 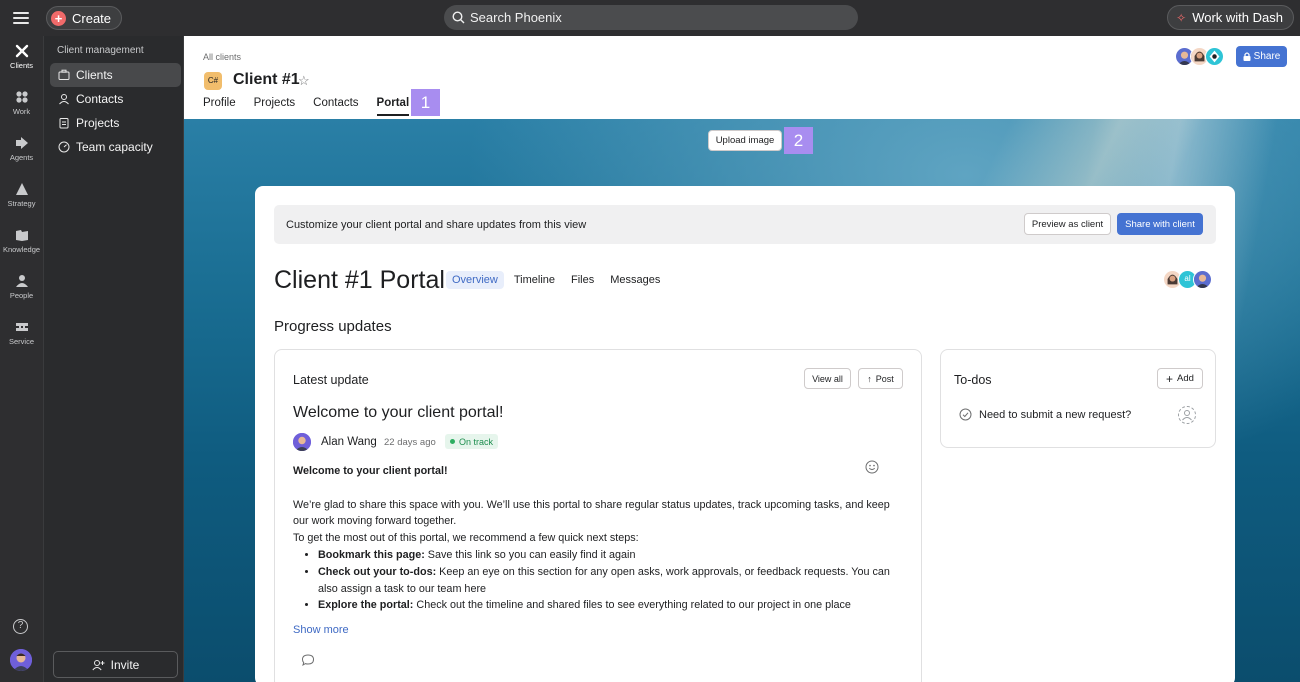 I want to click on todo-item: Need to submit a new request?, so click(x=1045, y=414).